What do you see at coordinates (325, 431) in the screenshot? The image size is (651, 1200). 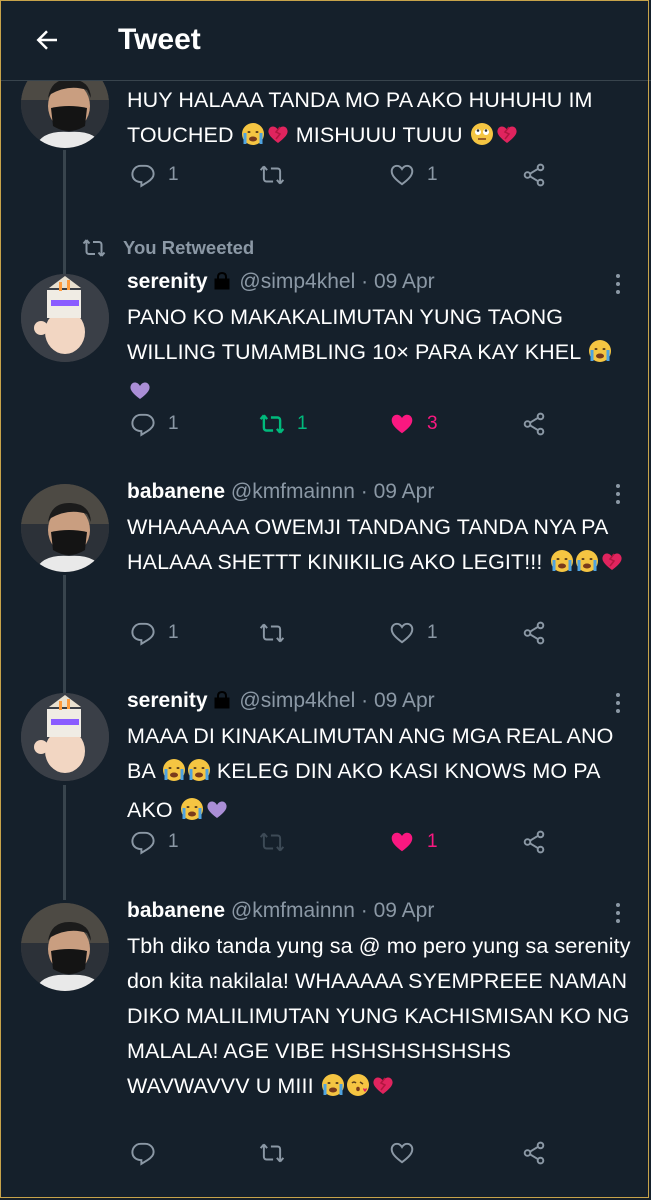 I see `tweet-actions: 1 1 3` at bounding box center [325, 431].